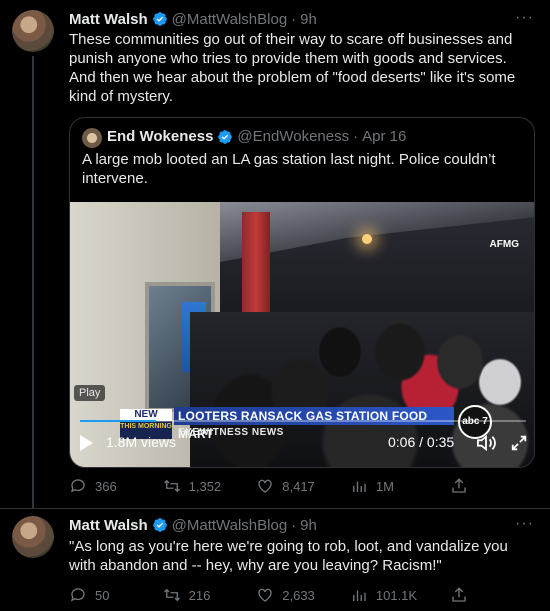  I want to click on quoted-header: End Wokeness @EndWokeness · Apr 16, so click(256, 136).